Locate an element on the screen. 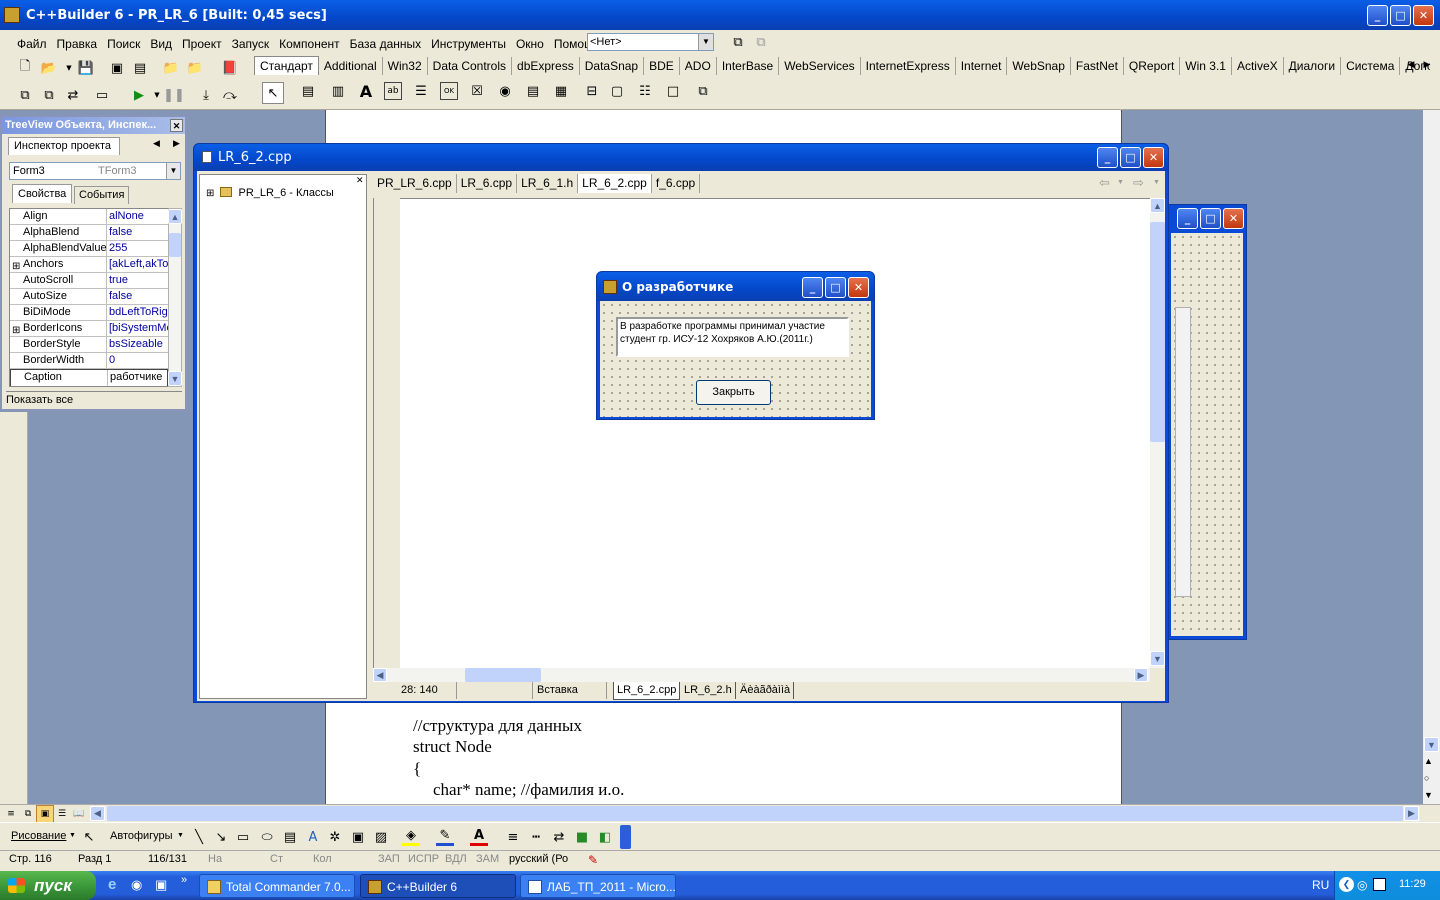  save-icon: 💾 is located at coordinates (86, 68).